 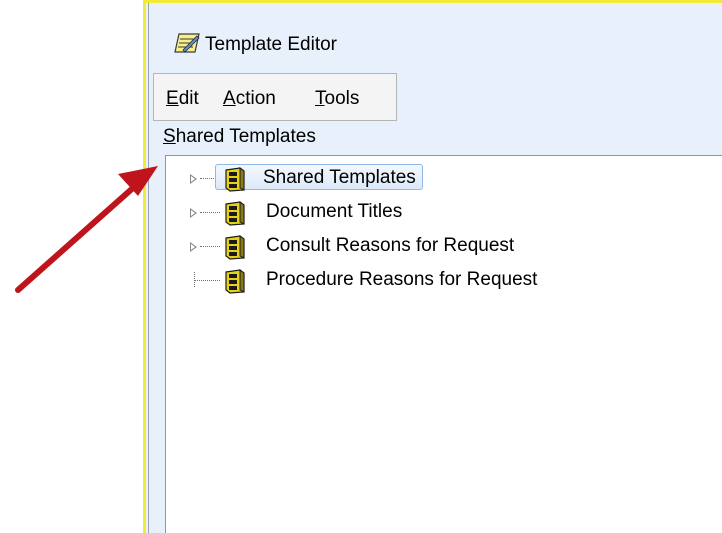 I want to click on tree-node-document-titles: Document Titles, so click(x=444, y=212).